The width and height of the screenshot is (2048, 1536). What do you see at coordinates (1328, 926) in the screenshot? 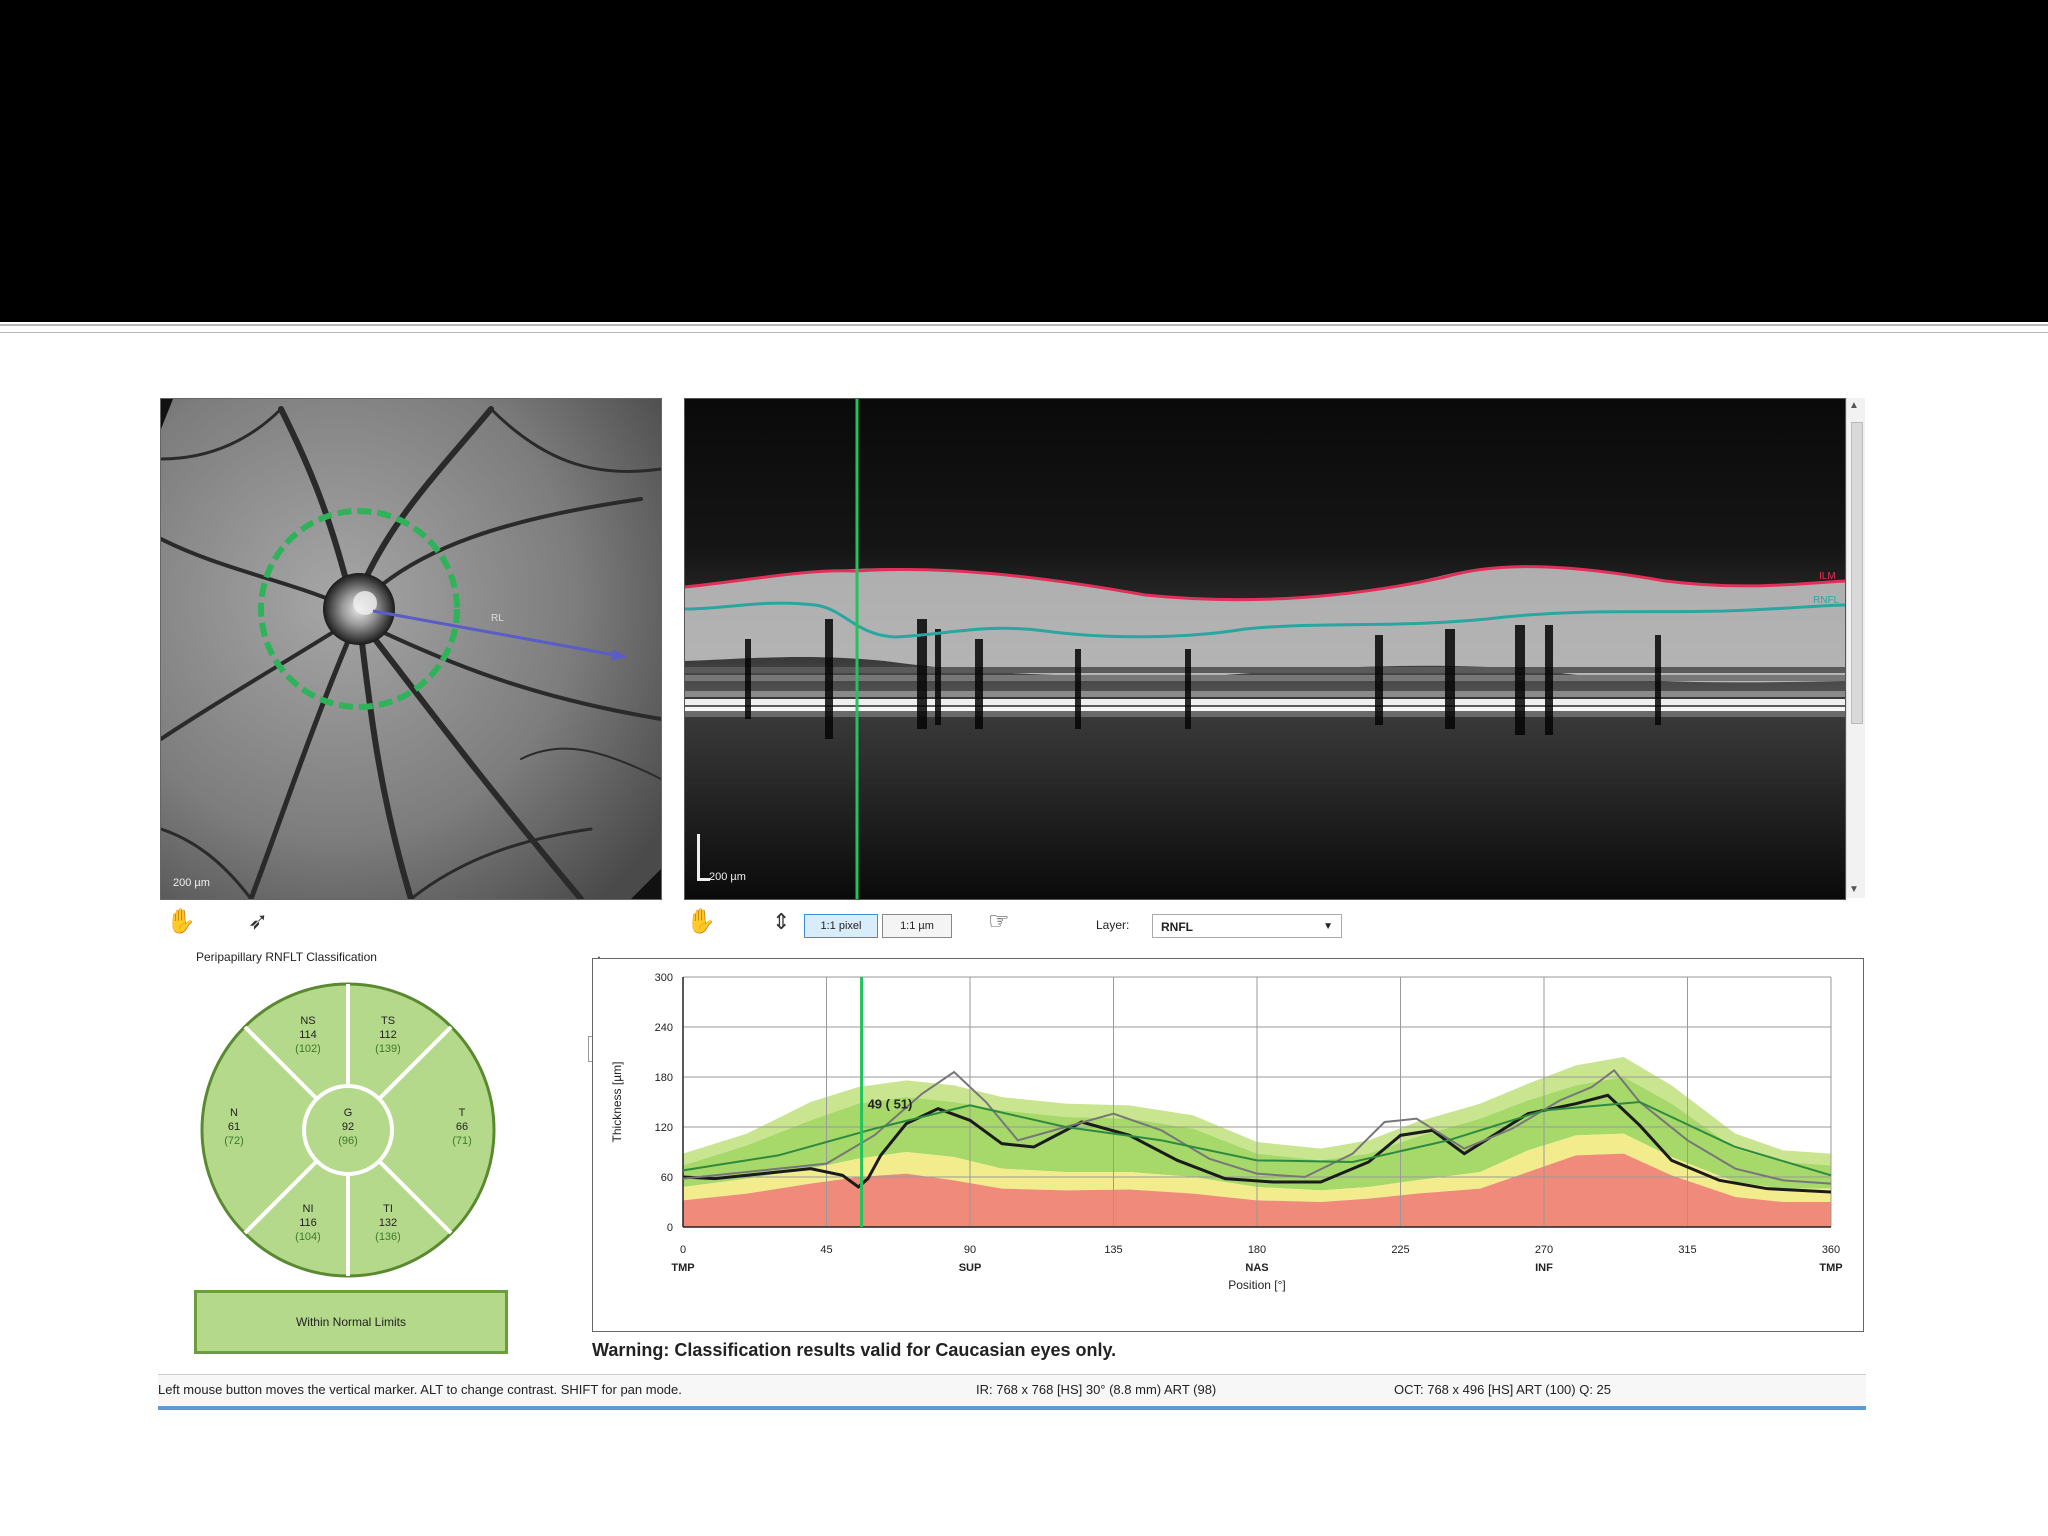
I see `chevron-down-icon: ▼` at bounding box center [1328, 926].